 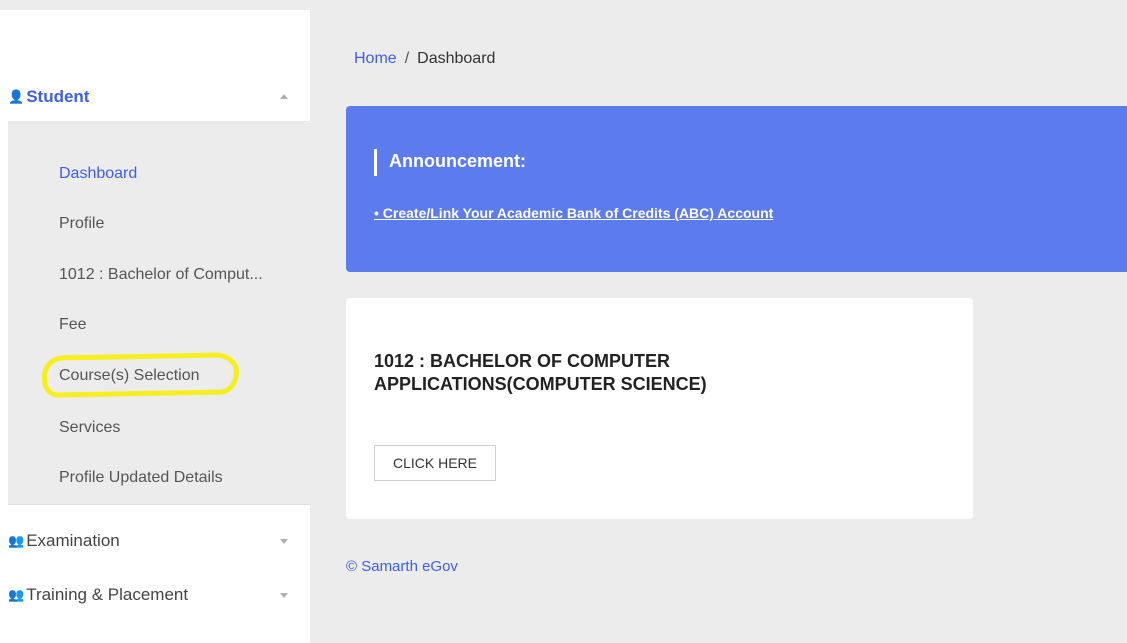 What do you see at coordinates (457, 161) in the screenshot?
I see `announcement-title: Announcement:` at bounding box center [457, 161].